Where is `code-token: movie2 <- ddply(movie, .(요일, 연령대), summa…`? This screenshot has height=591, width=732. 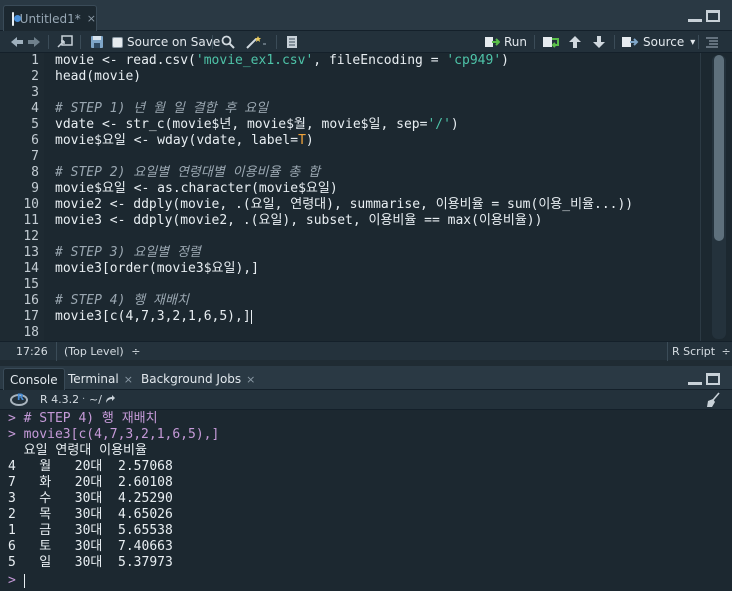 code-token: movie2 <- ddply(movie, .(요일, 연령대), summa… is located at coordinates (344, 204).